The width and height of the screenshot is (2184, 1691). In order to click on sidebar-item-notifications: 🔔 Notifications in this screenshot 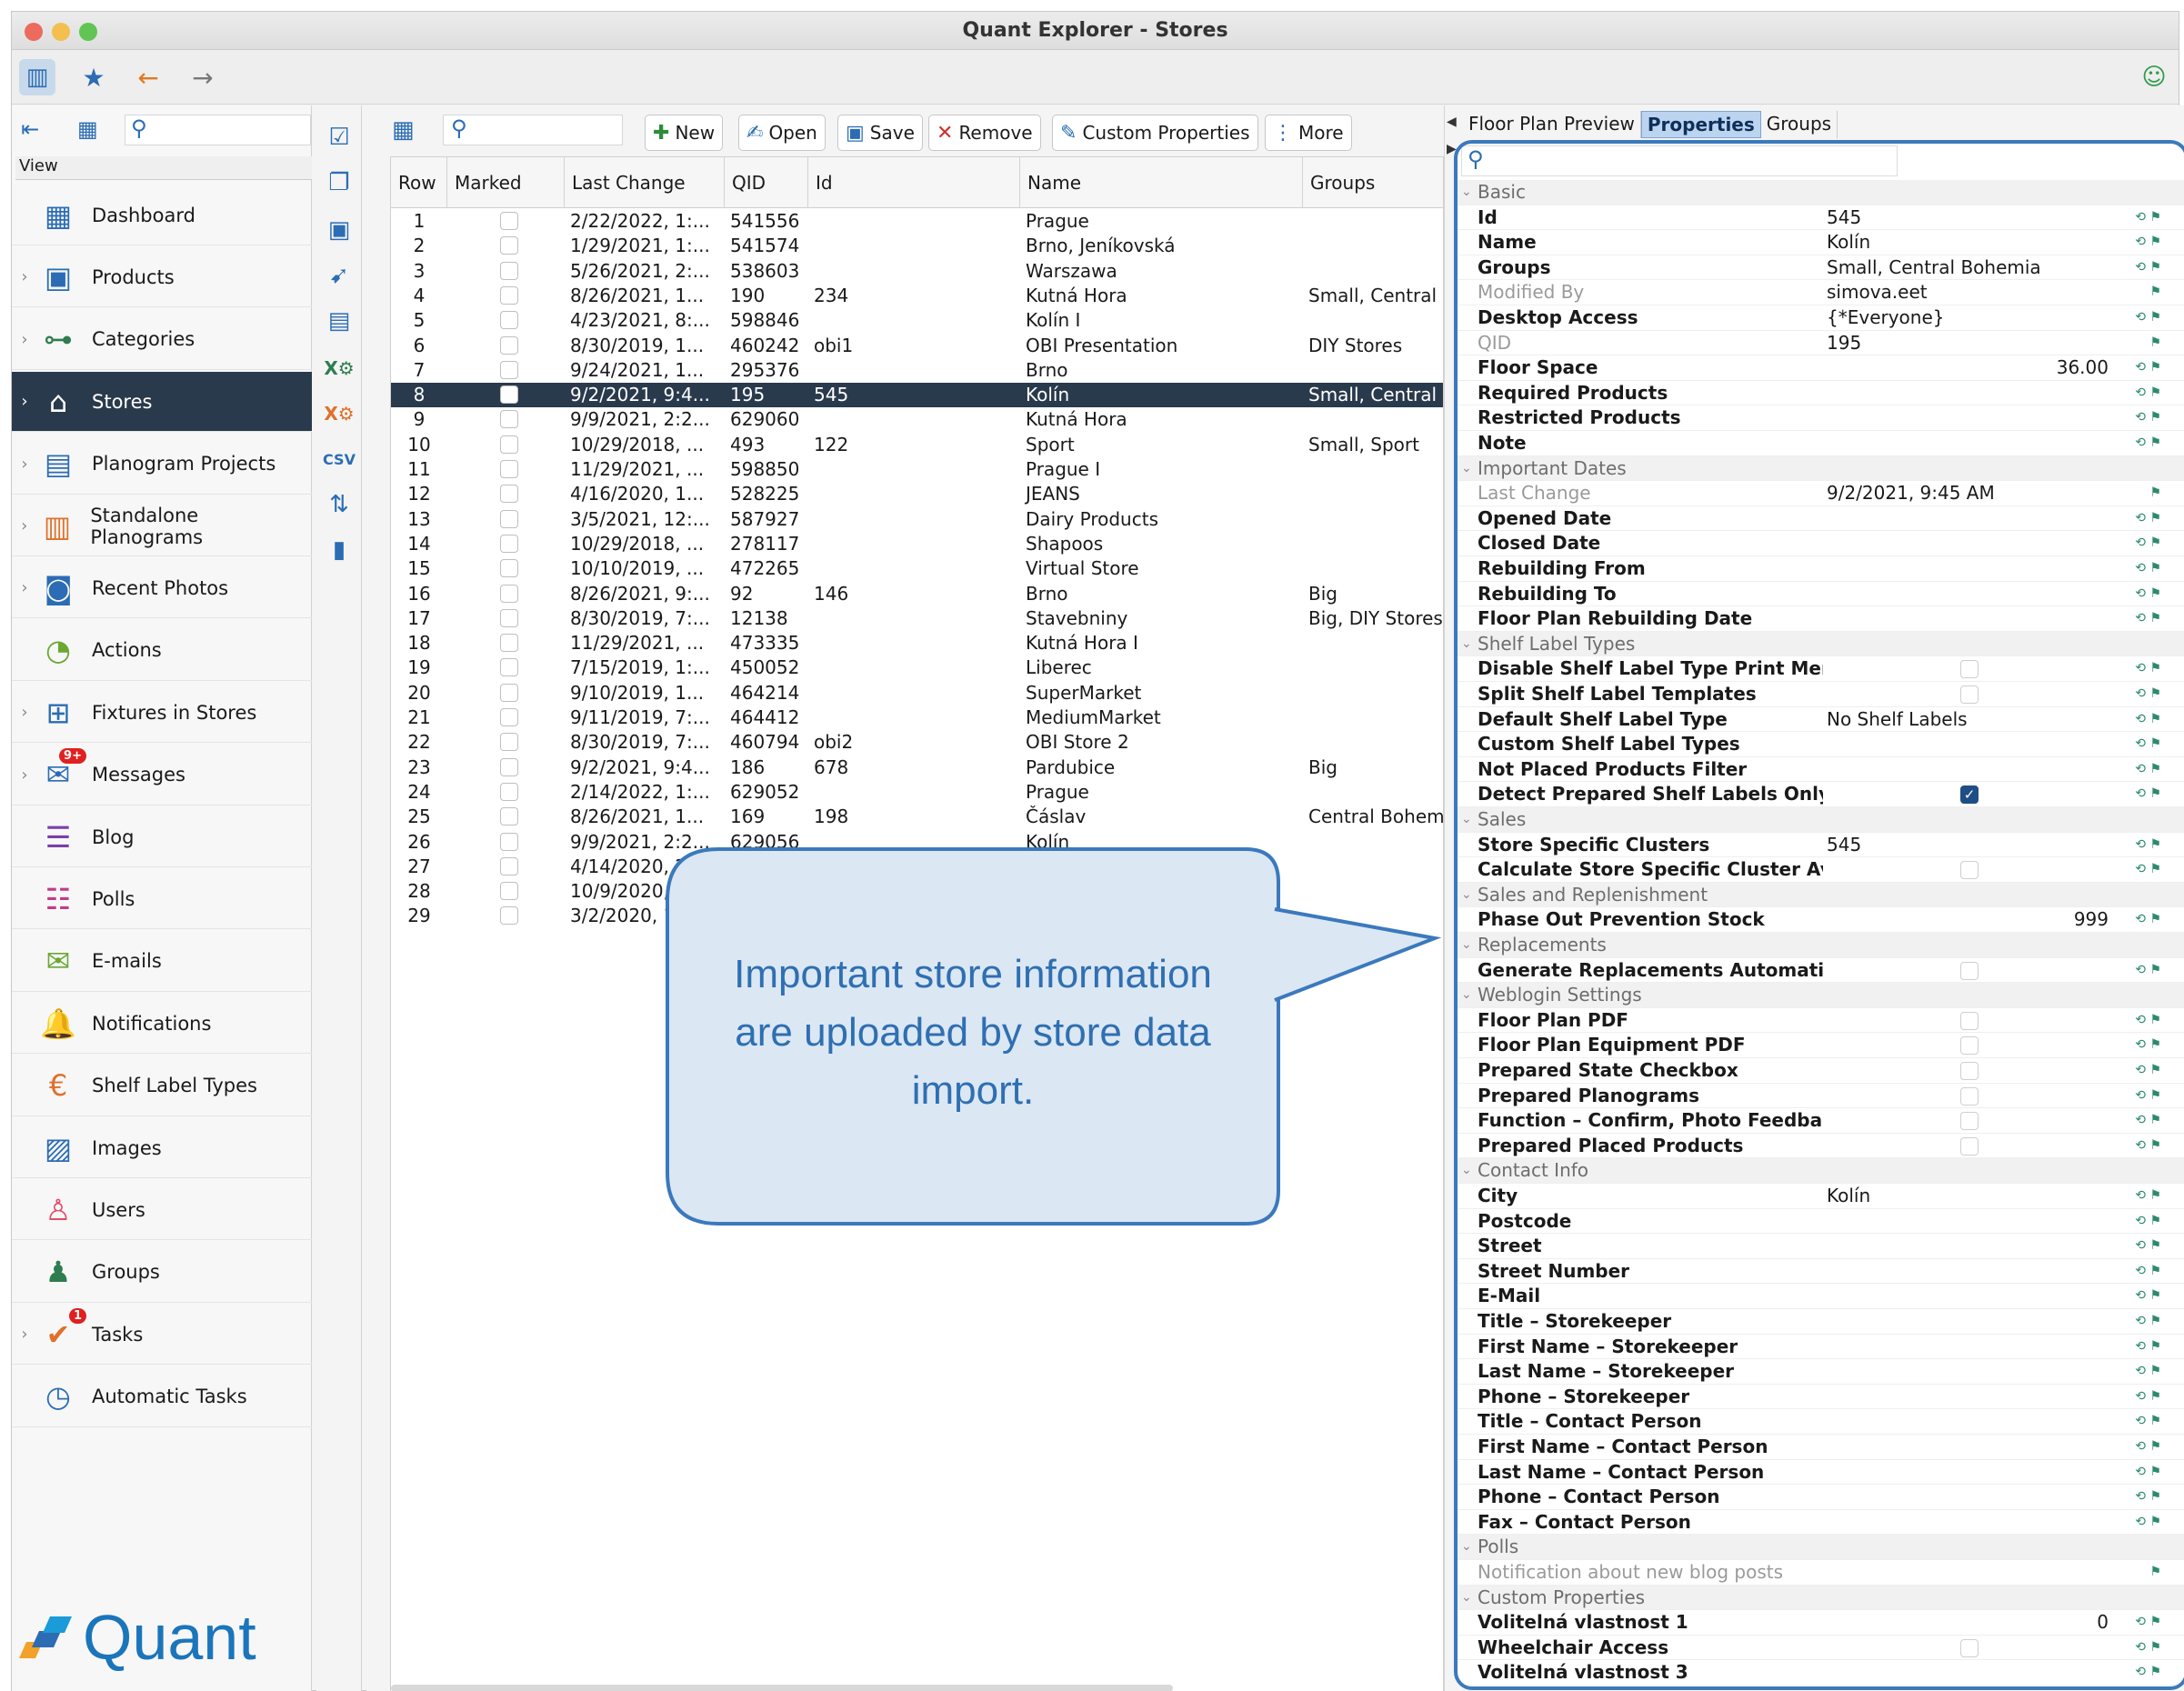, I will do `click(162, 1024)`.